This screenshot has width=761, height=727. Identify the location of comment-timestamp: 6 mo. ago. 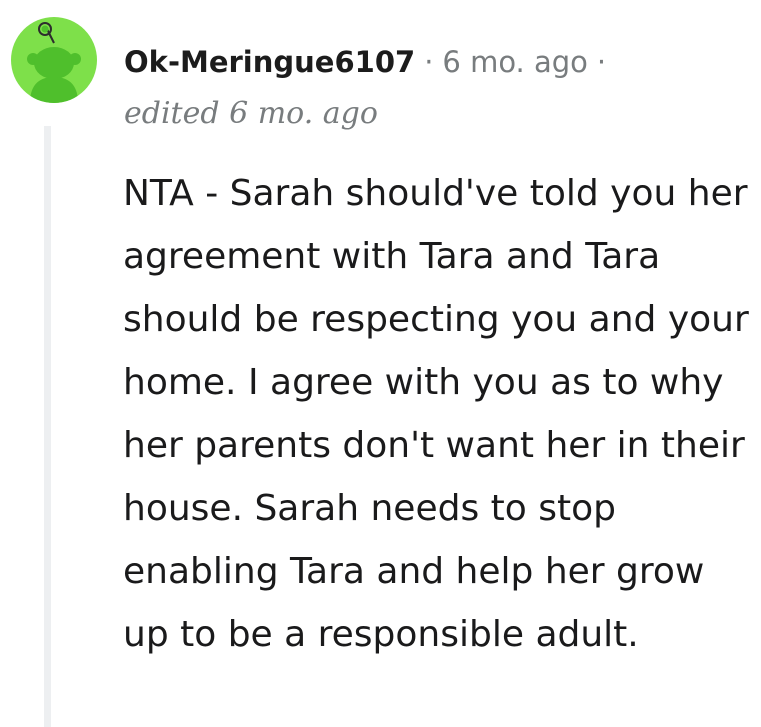
(515, 62).